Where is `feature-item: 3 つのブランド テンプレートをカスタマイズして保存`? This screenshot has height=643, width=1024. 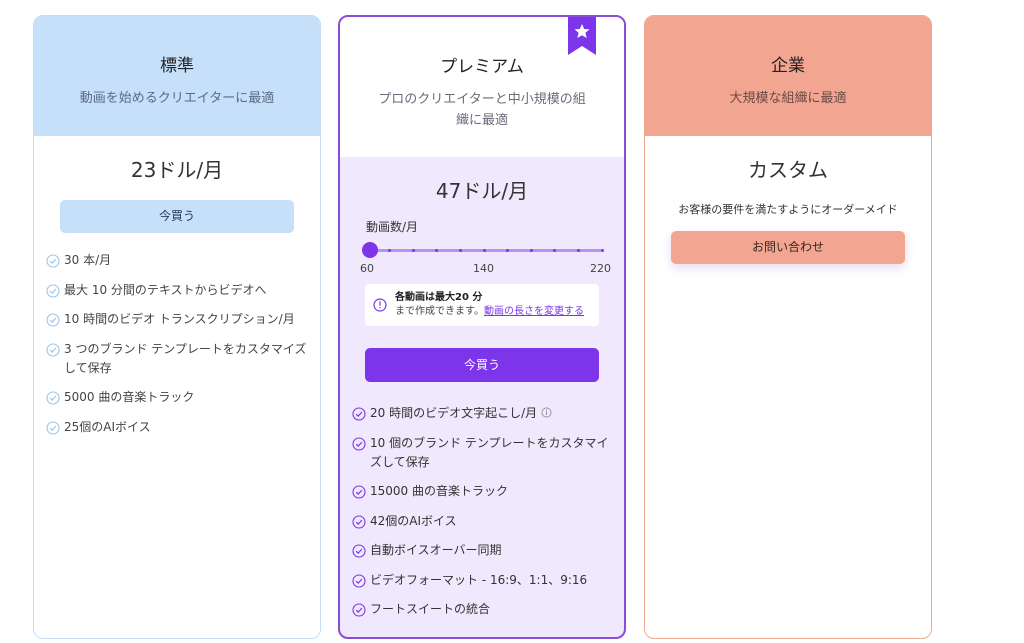
feature-item: 3 つのブランド テンプレートをカスタマイズして保存 is located at coordinates (177, 359).